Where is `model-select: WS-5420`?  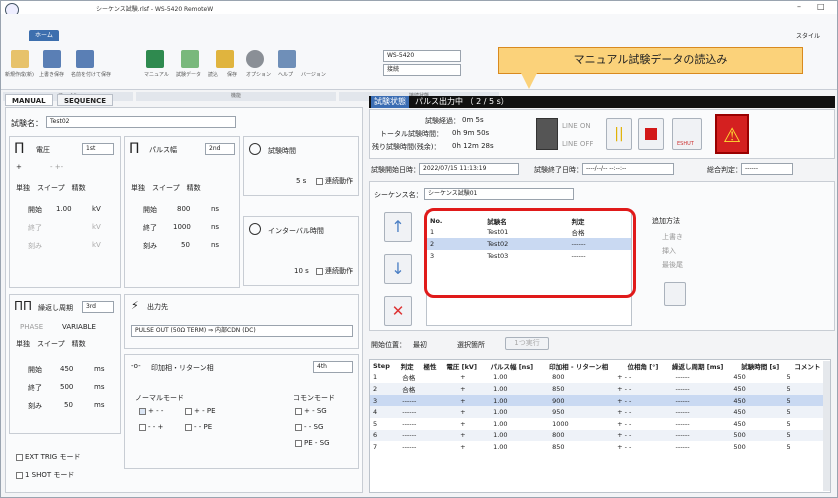
model-select: WS-5420 is located at coordinates (422, 56).